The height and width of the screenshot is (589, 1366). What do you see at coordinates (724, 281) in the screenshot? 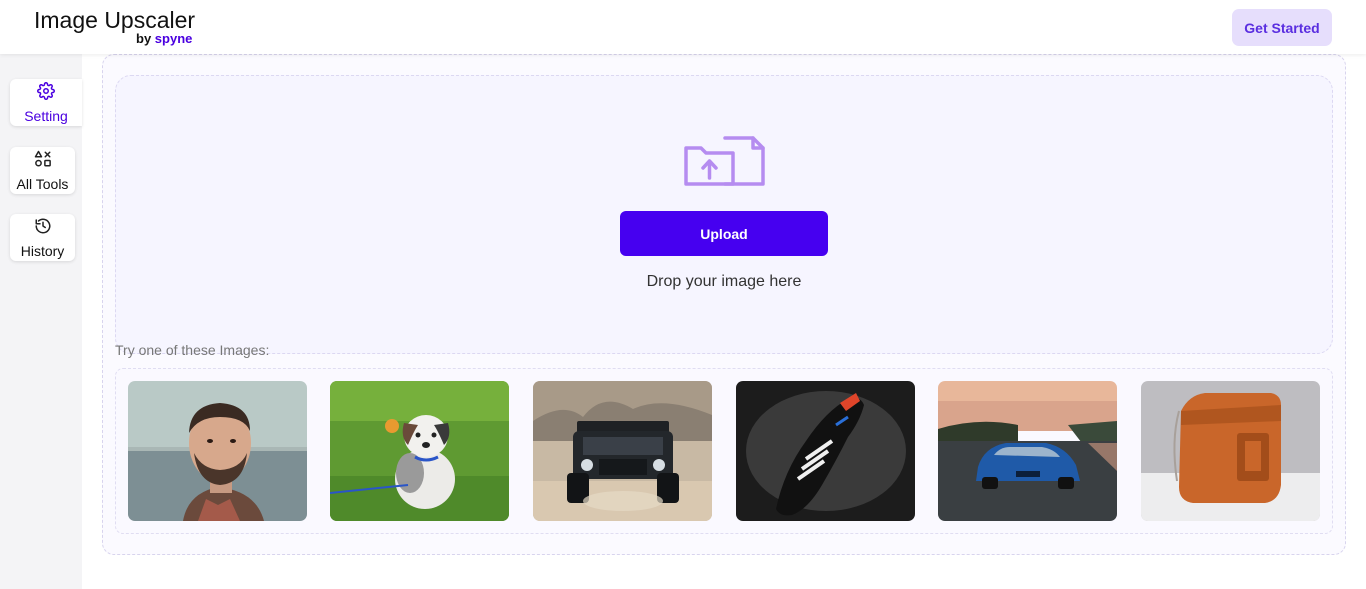
I see `drop-hint: Drop your image here` at bounding box center [724, 281].